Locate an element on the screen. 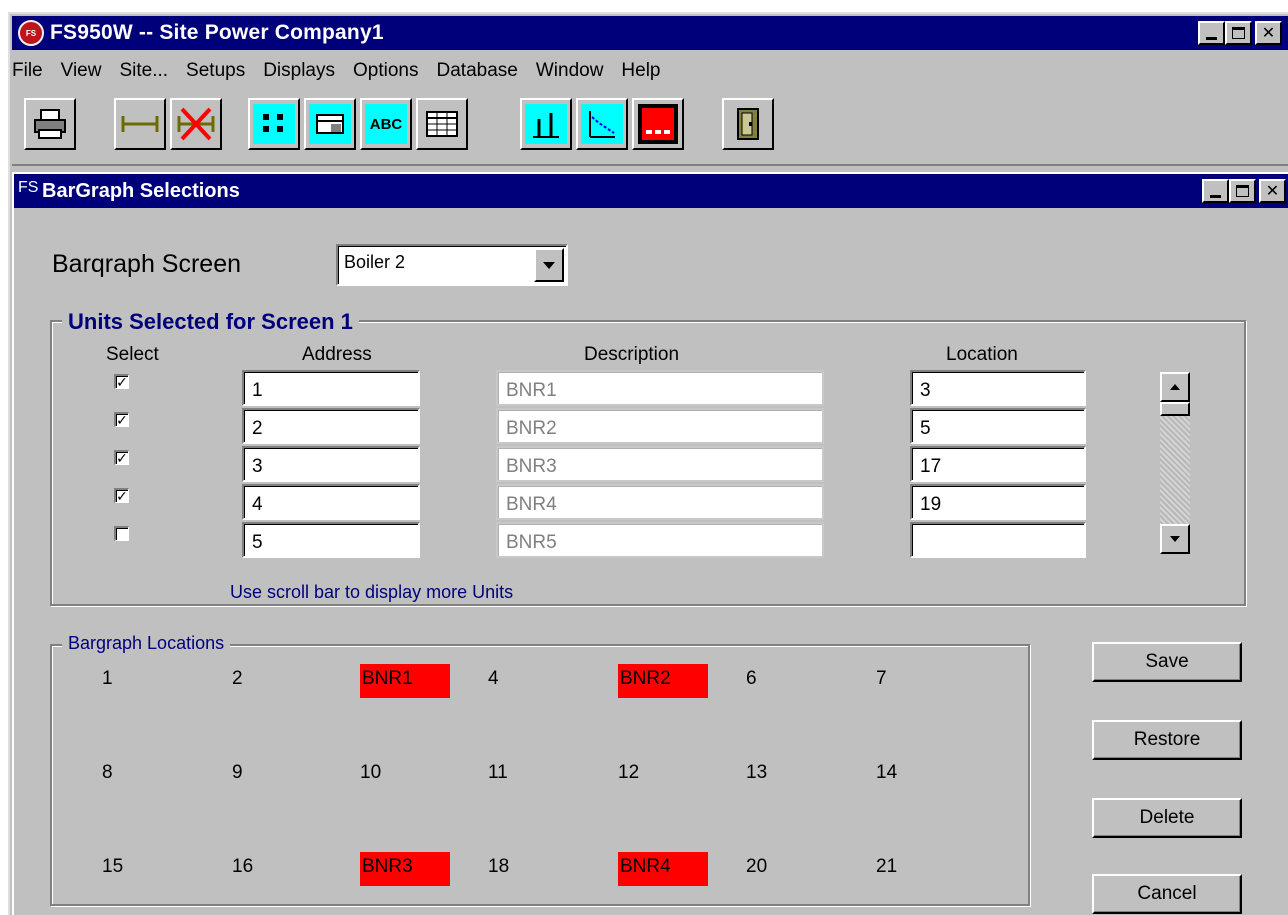 The width and height of the screenshot is (1288, 915). location-cell: 4 is located at coordinates (493, 678).